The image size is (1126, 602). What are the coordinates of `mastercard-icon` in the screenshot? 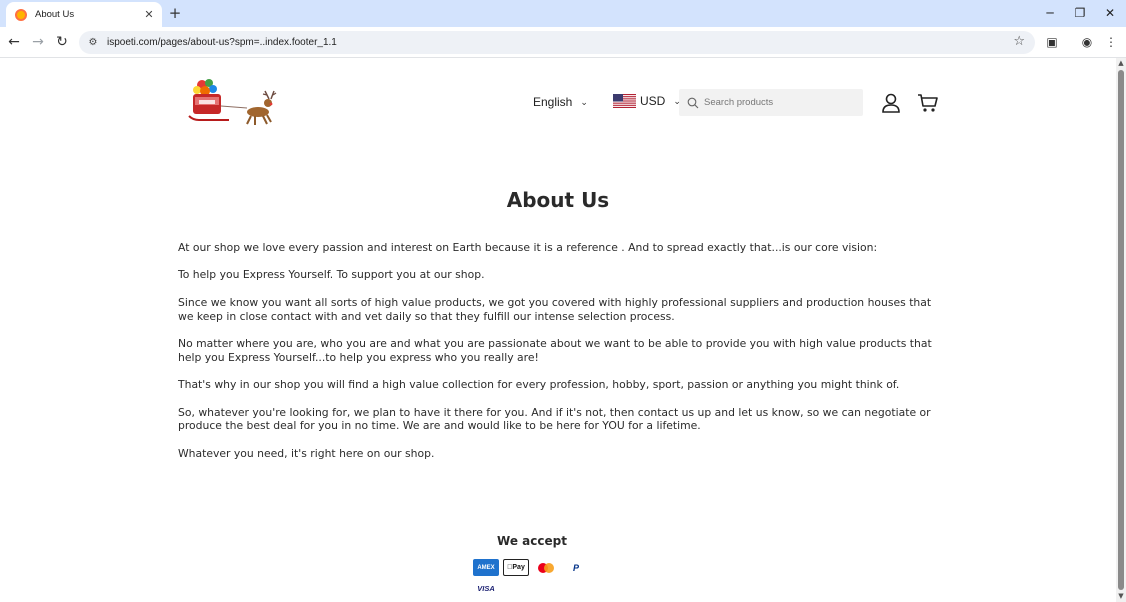 It's located at (546, 567).